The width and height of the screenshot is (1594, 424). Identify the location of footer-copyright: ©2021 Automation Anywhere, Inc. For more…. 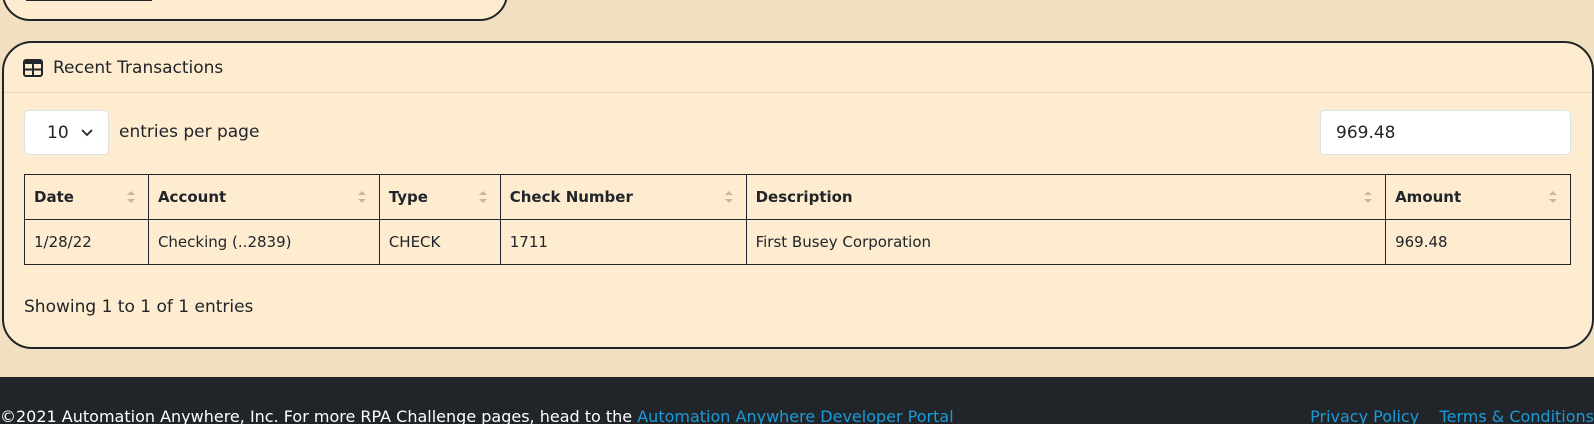
(319, 415).